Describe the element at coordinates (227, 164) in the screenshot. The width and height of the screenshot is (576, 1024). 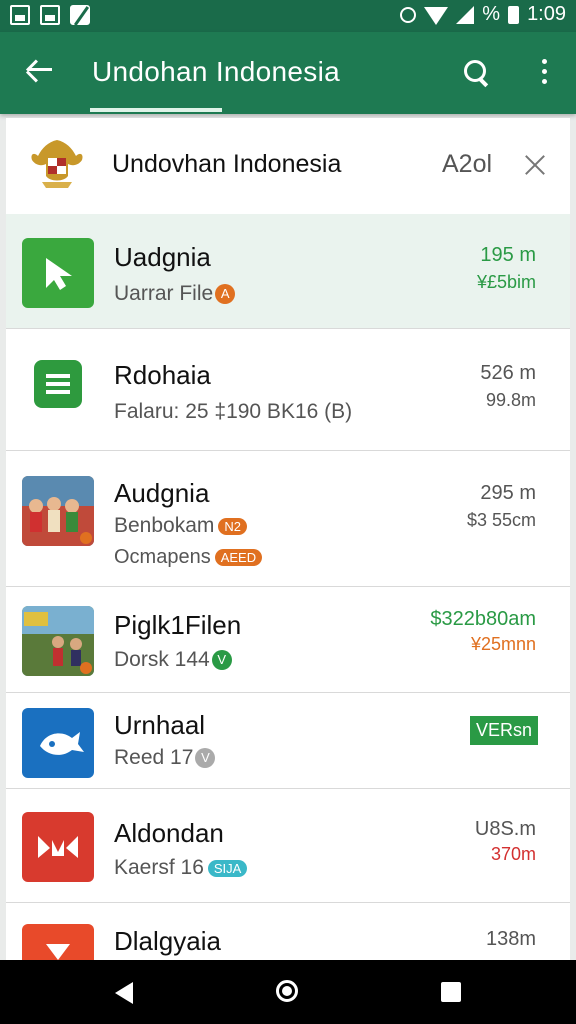
I see `list-header-title: Undovhan Indonesia` at that location.